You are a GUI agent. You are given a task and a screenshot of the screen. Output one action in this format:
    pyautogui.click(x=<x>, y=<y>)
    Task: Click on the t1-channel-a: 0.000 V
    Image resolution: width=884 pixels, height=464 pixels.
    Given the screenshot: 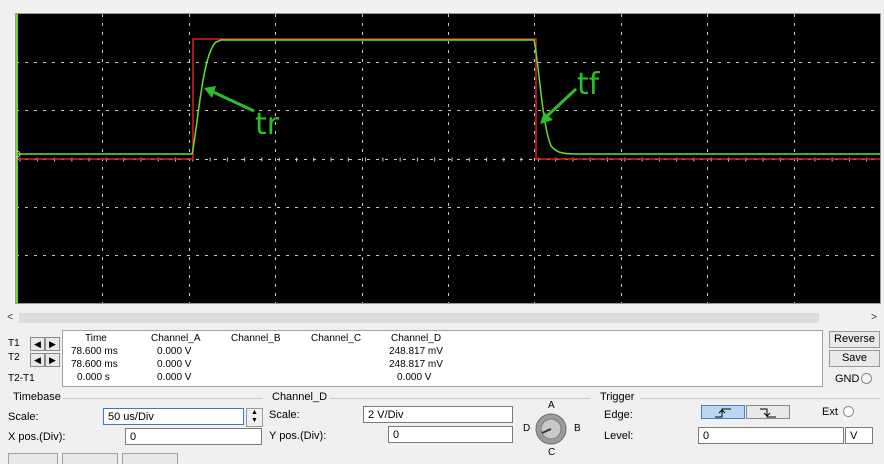 What is the action you would take?
    pyautogui.click(x=174, y=351)
    